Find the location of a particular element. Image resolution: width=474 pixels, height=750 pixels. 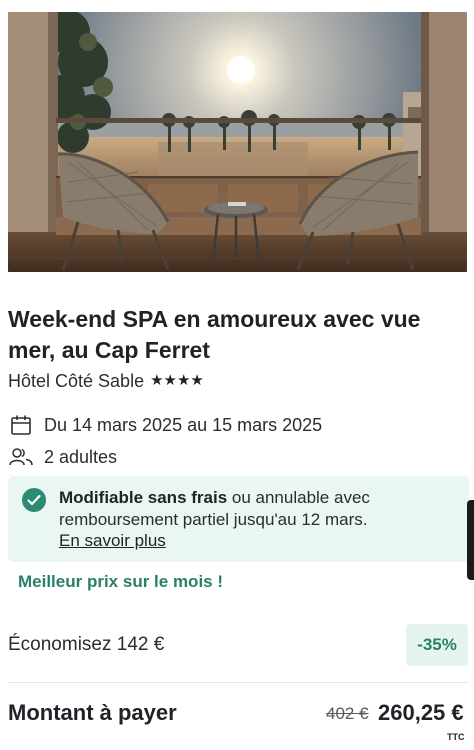

cancellation-bold: Modifiable sans frais is located at coordinates (143, 497).